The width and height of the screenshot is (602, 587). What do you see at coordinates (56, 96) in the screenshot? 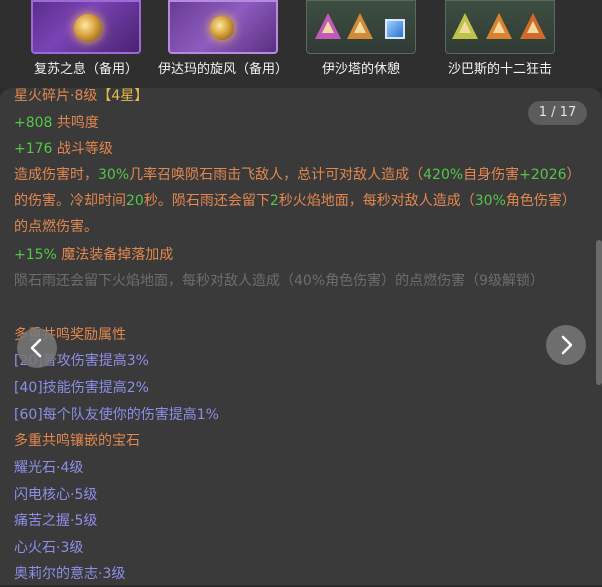
I see `gem-name: 星火碎片·8级` at bounding box center [56, 96].